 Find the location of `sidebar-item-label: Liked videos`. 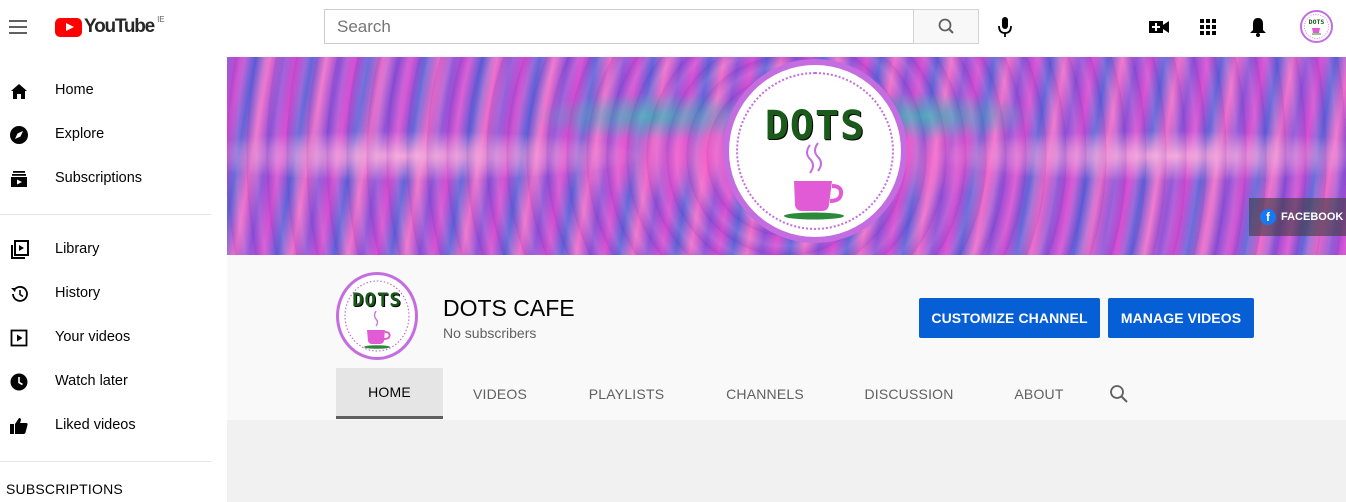

sidebar-item-label: Liked videos is located at coordinates (95, 425).